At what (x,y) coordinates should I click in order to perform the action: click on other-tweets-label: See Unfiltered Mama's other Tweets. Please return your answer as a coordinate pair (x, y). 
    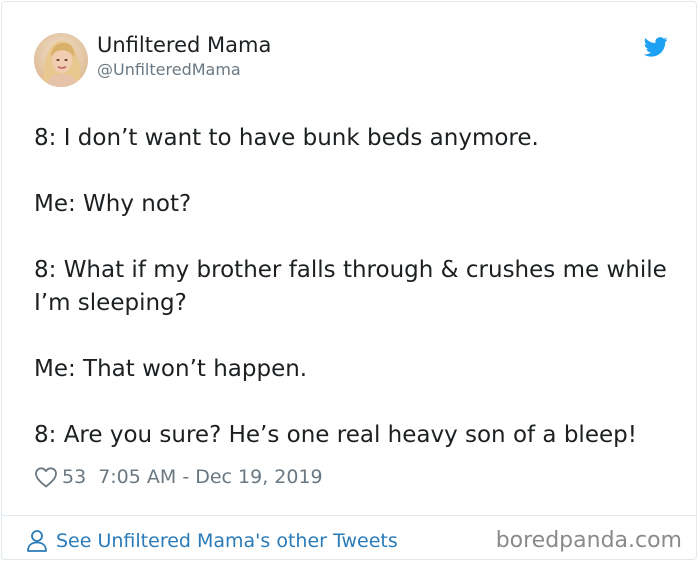
    Looking at the image, I should click on (227, 541).